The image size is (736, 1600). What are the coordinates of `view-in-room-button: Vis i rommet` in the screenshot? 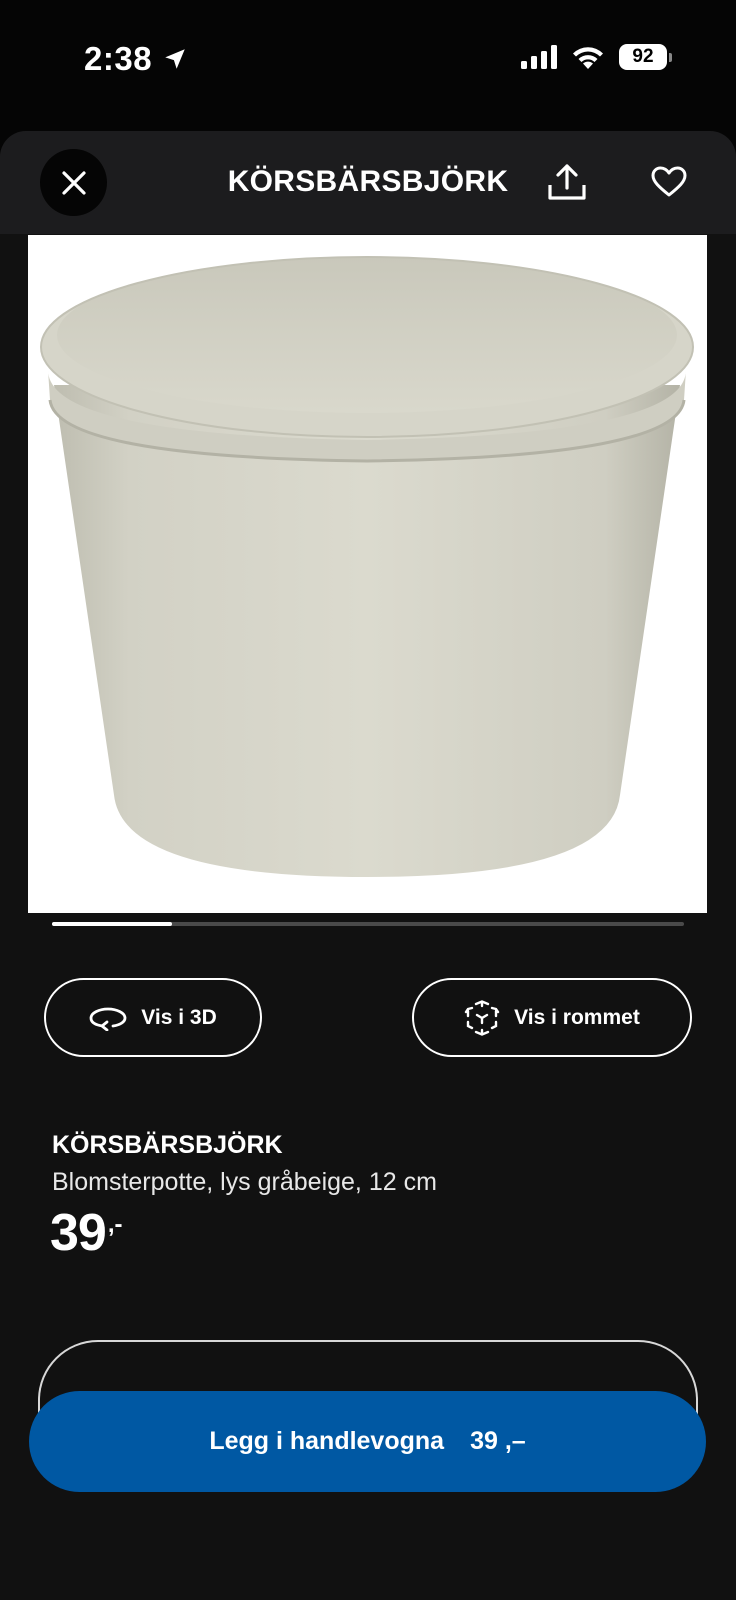 It's located at (552, 1017).